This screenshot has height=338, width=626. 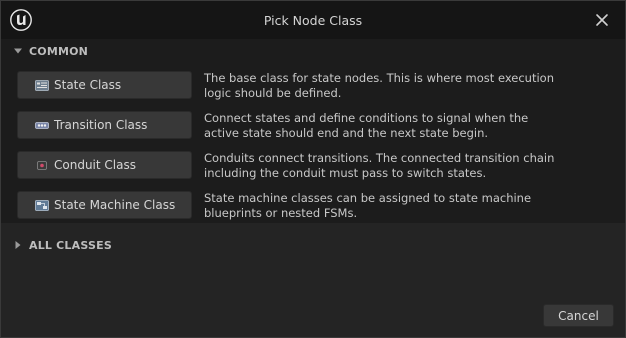 I want to click on chevron-down-icon, so click(x=18, y=51).